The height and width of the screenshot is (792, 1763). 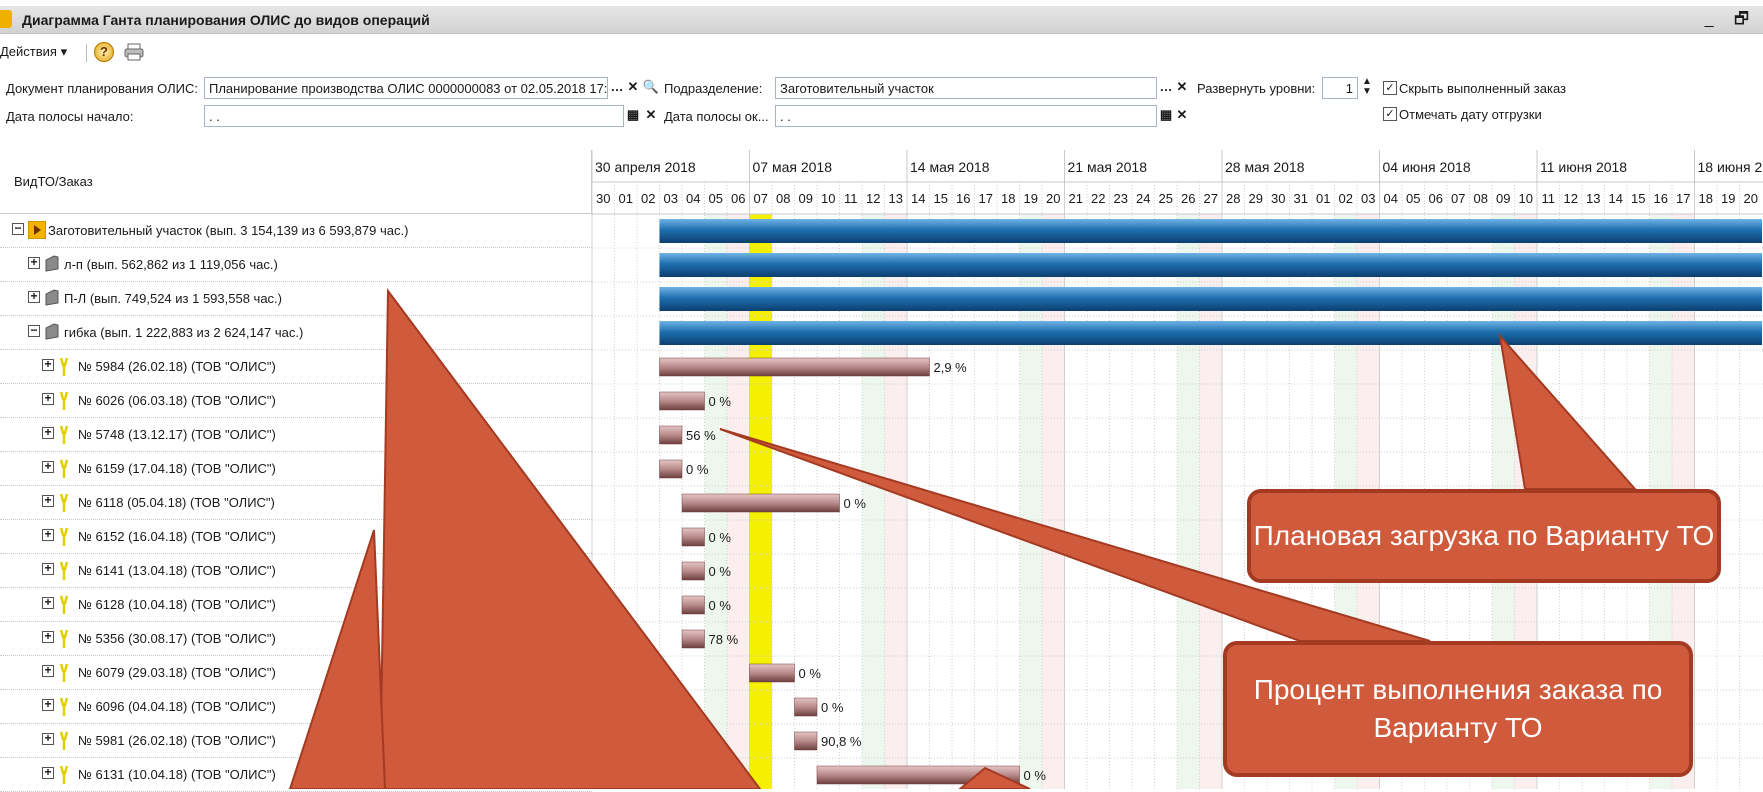 I want to click on arrow-percent, so click(x=1075, y=535).